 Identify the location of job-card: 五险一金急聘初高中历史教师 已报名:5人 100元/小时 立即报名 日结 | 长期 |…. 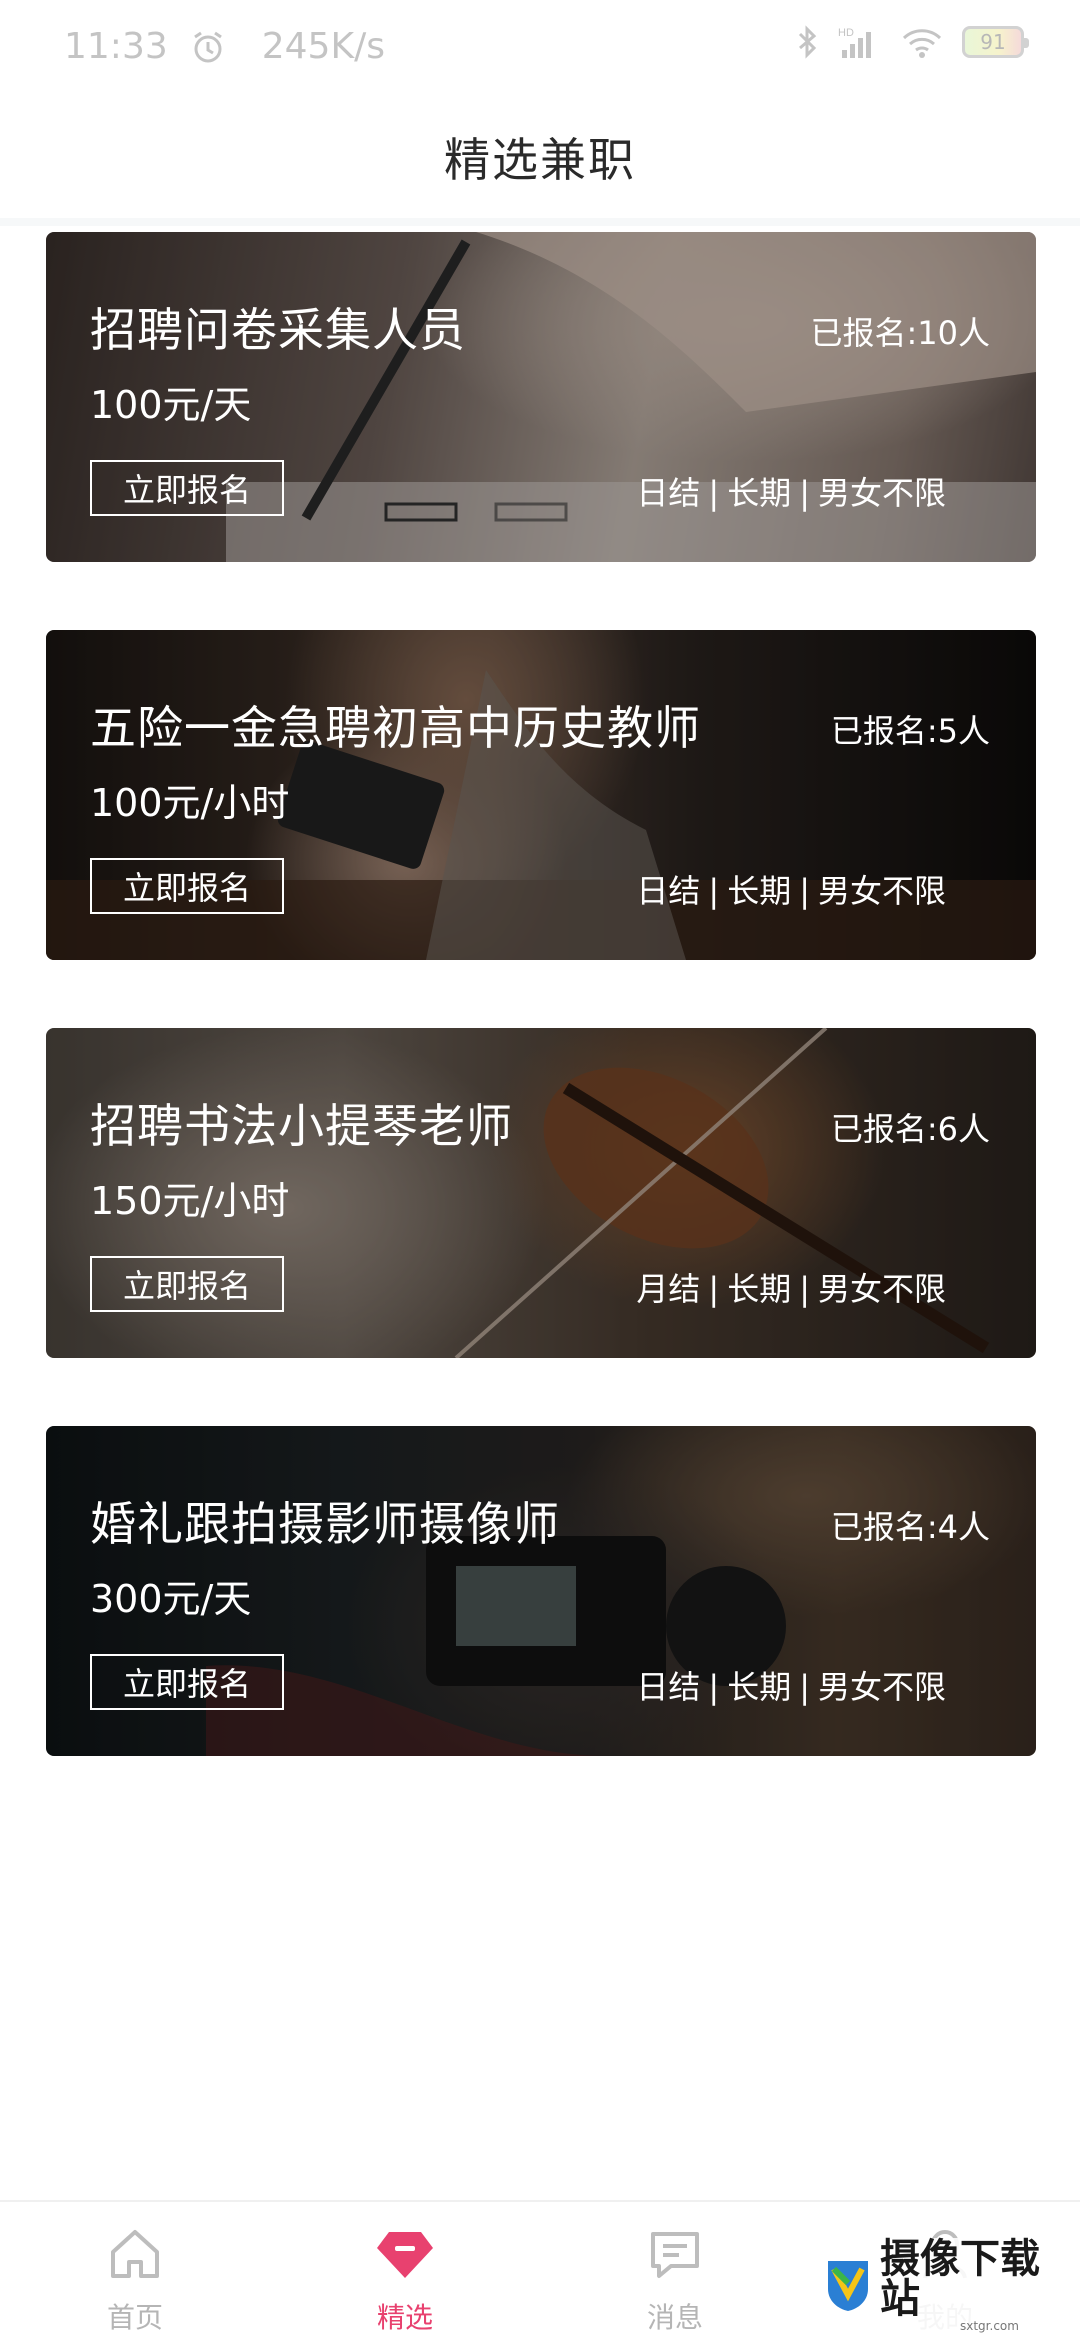
(541, 795).